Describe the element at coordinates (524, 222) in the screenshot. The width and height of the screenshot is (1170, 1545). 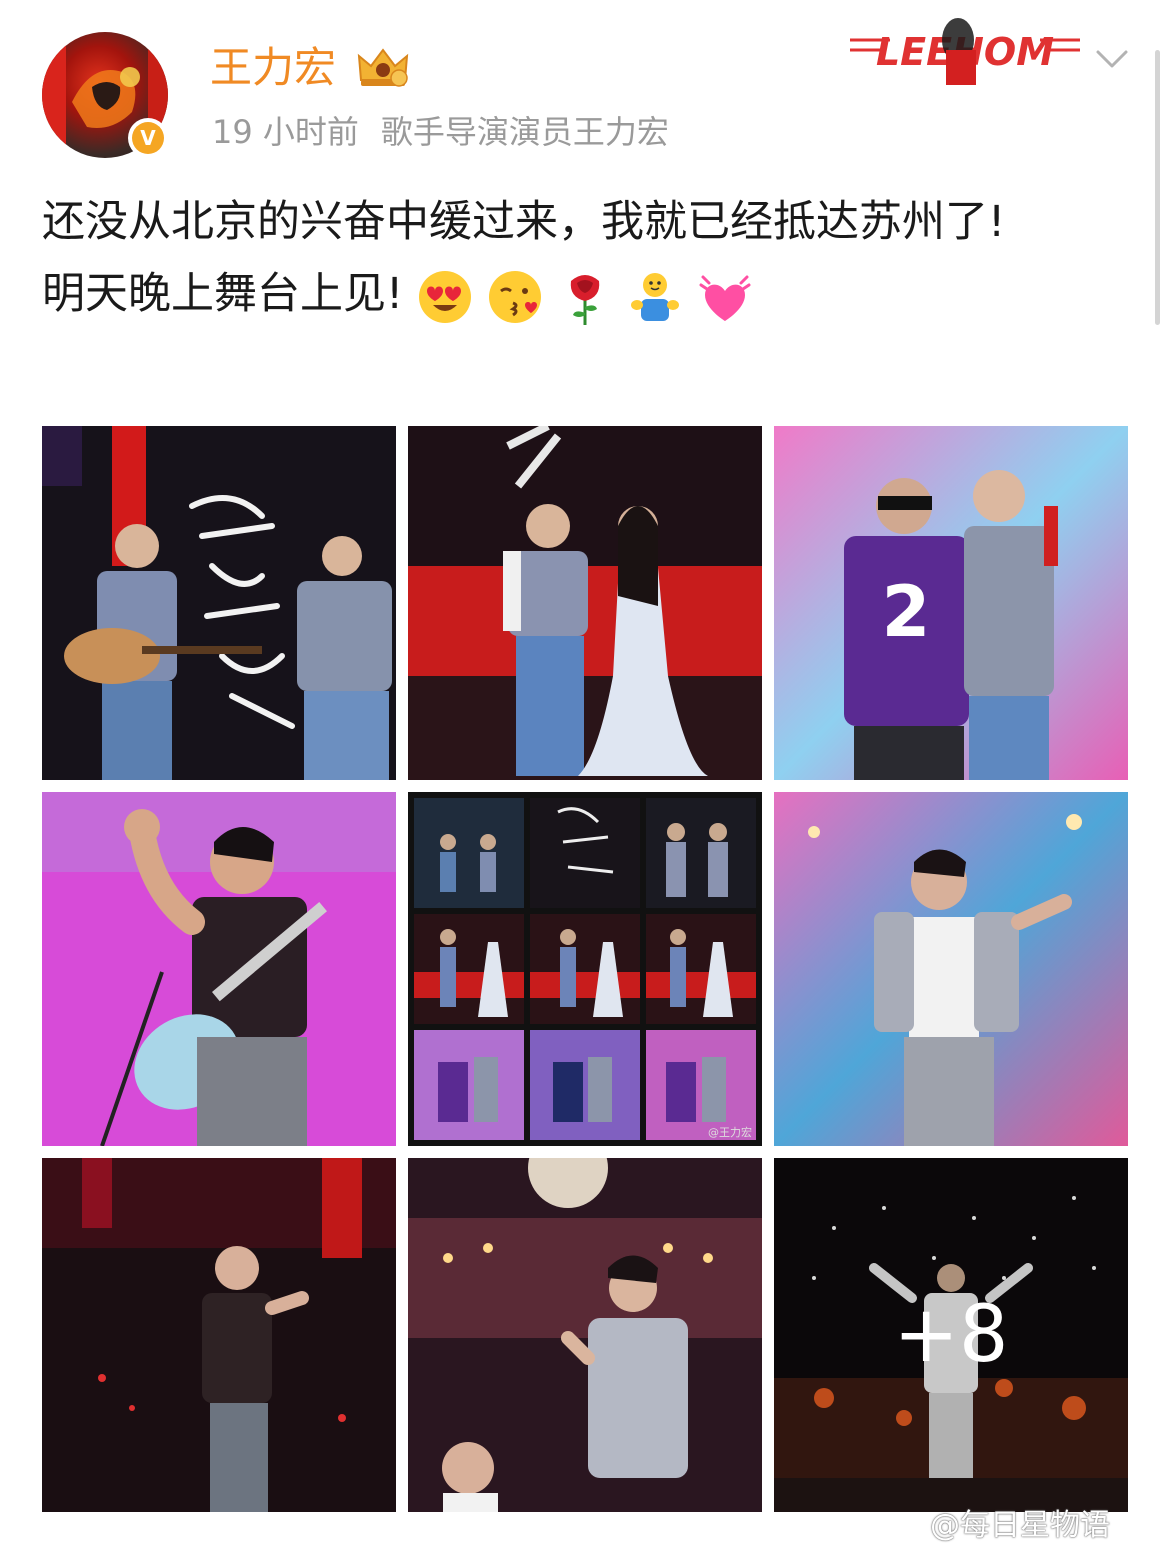
I see `post-text-line: 还没从北京的兴奋中缓过来，我就已经抵达苏州了!` at that location.